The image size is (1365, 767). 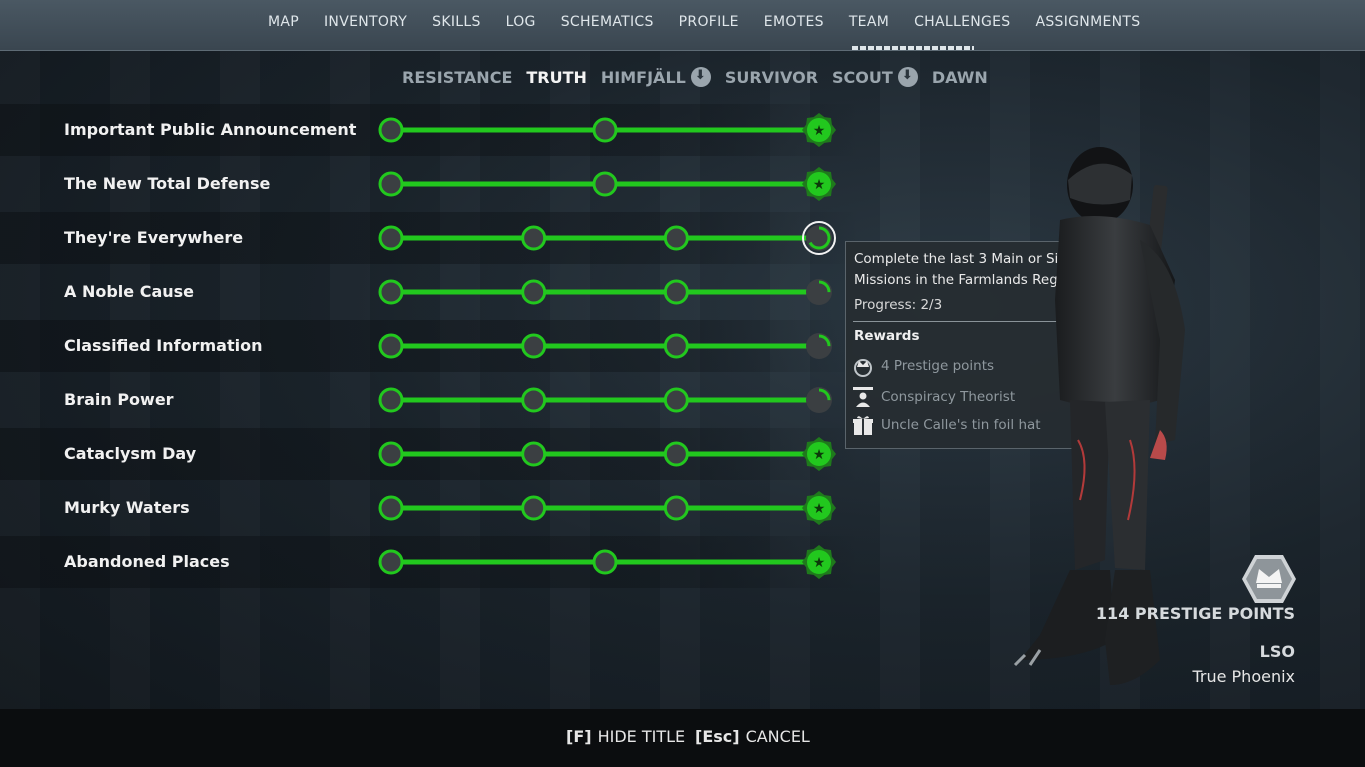 I want to click on player-name: LSO, so click(x=1277, y=651).